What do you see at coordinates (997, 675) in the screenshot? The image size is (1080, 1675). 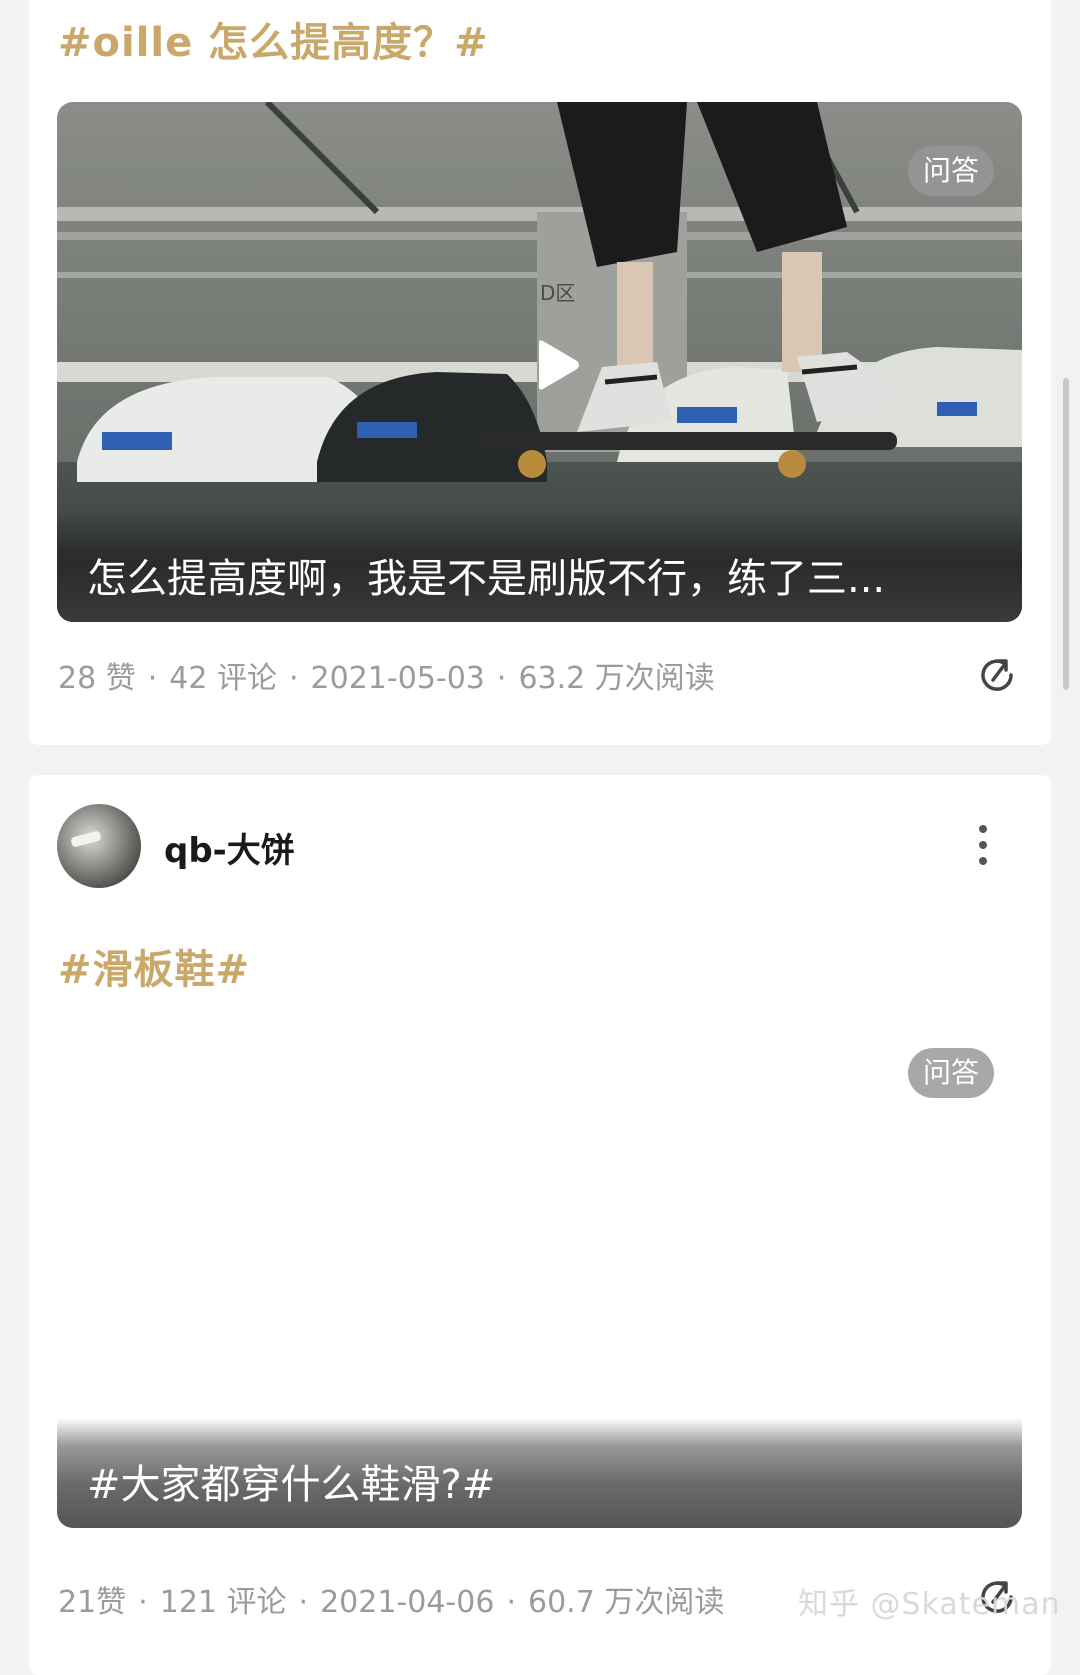 I see `share-icon` at bounding box center [997, 675].